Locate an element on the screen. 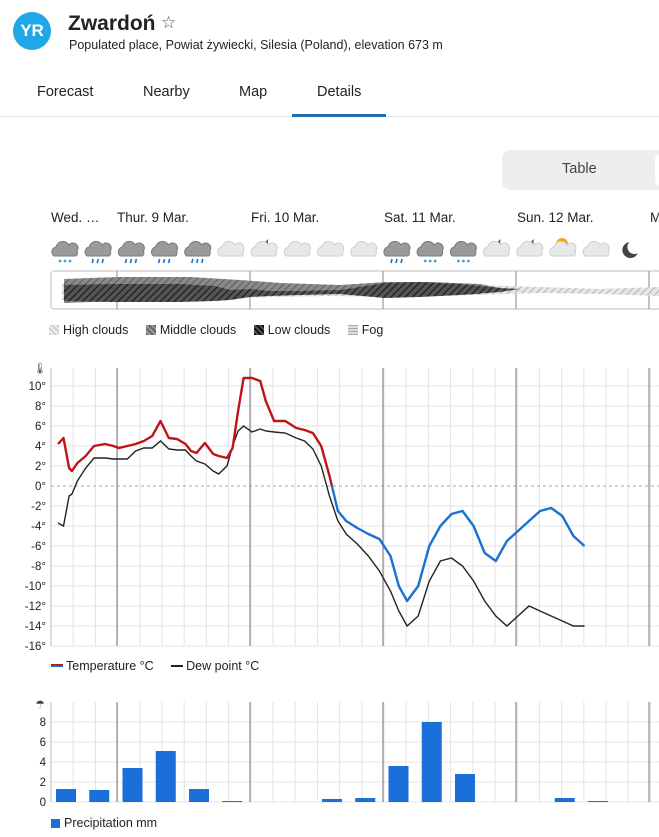  dew-point-swatch is located at coordinates (177, 666).